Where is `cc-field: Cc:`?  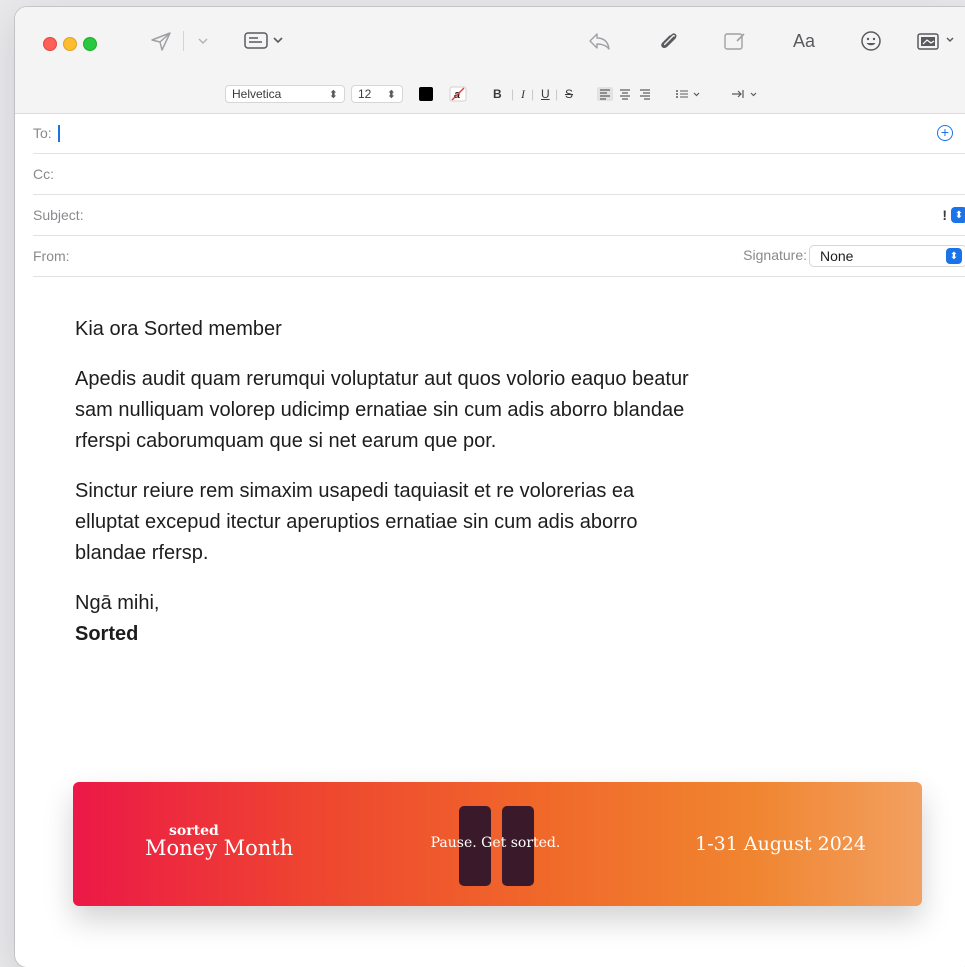 cc-field: Cc: is located at coordinates (499, 174).